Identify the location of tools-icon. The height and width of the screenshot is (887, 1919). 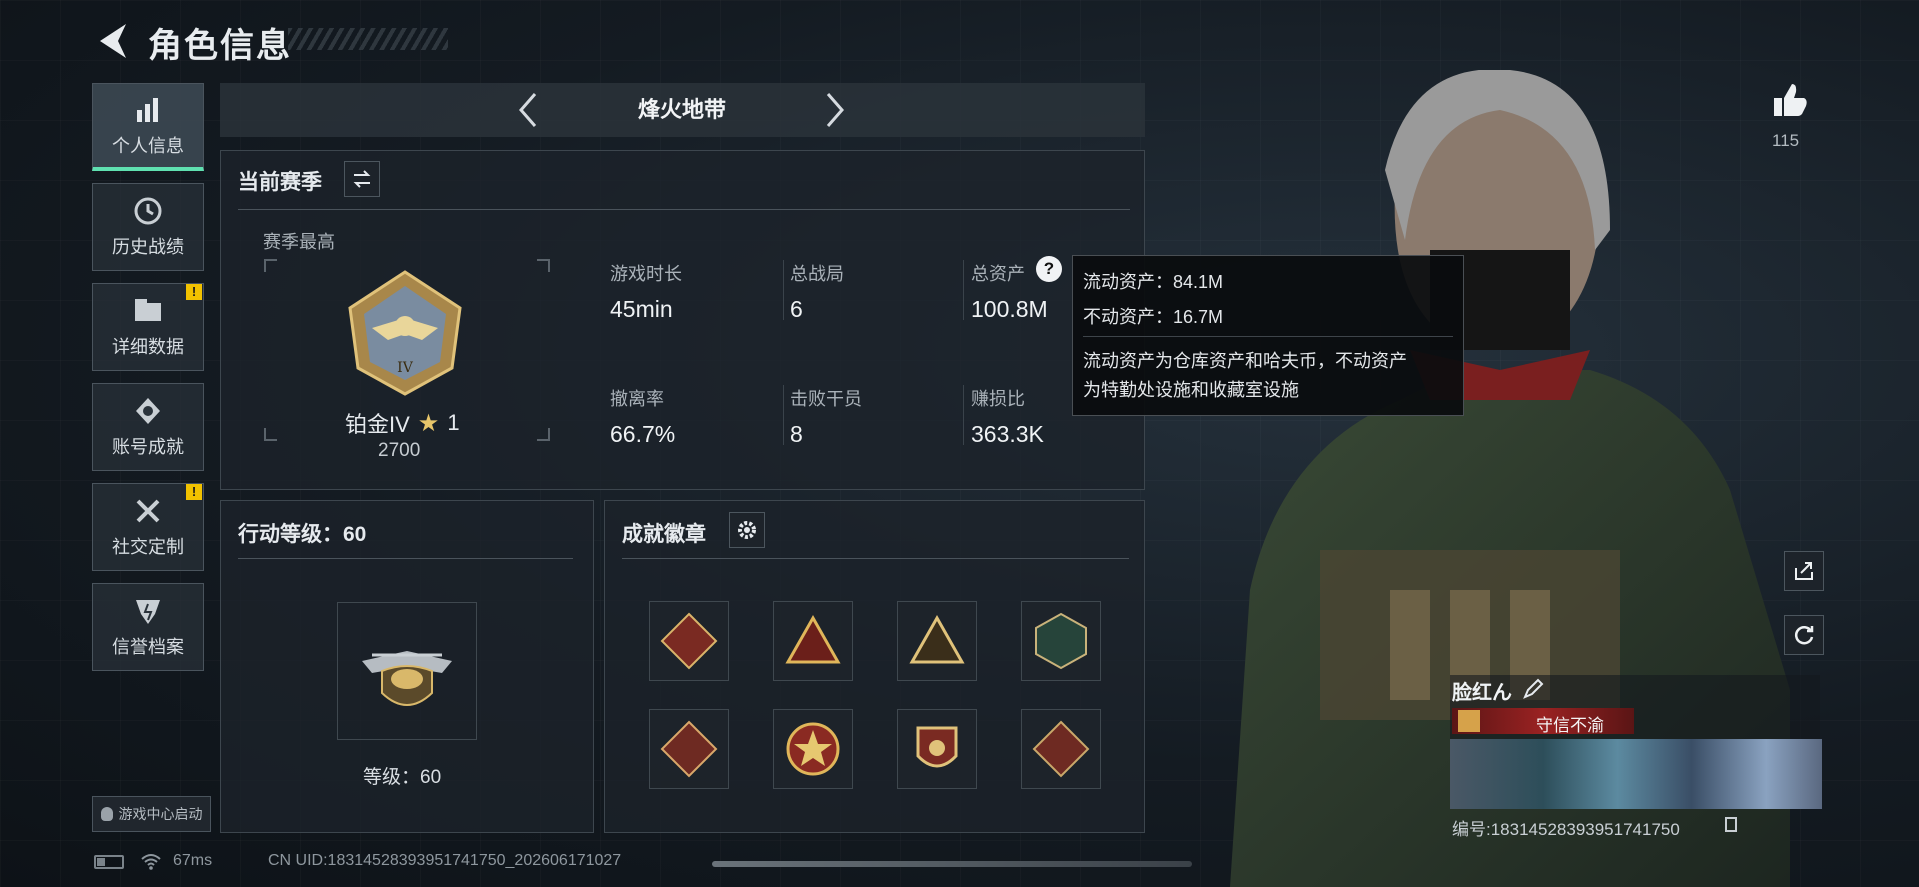
(148, 511).